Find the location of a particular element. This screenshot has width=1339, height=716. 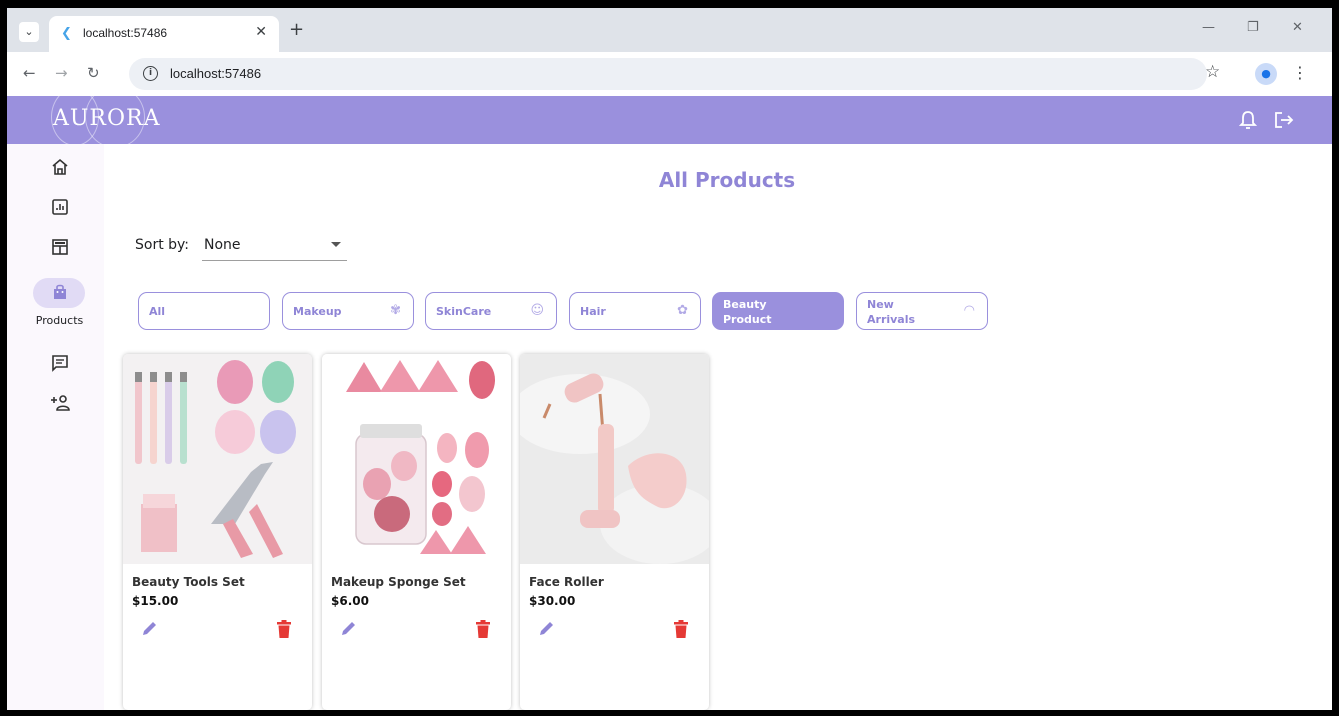

product-price: $6.00 is located at coordinates (350, 601).